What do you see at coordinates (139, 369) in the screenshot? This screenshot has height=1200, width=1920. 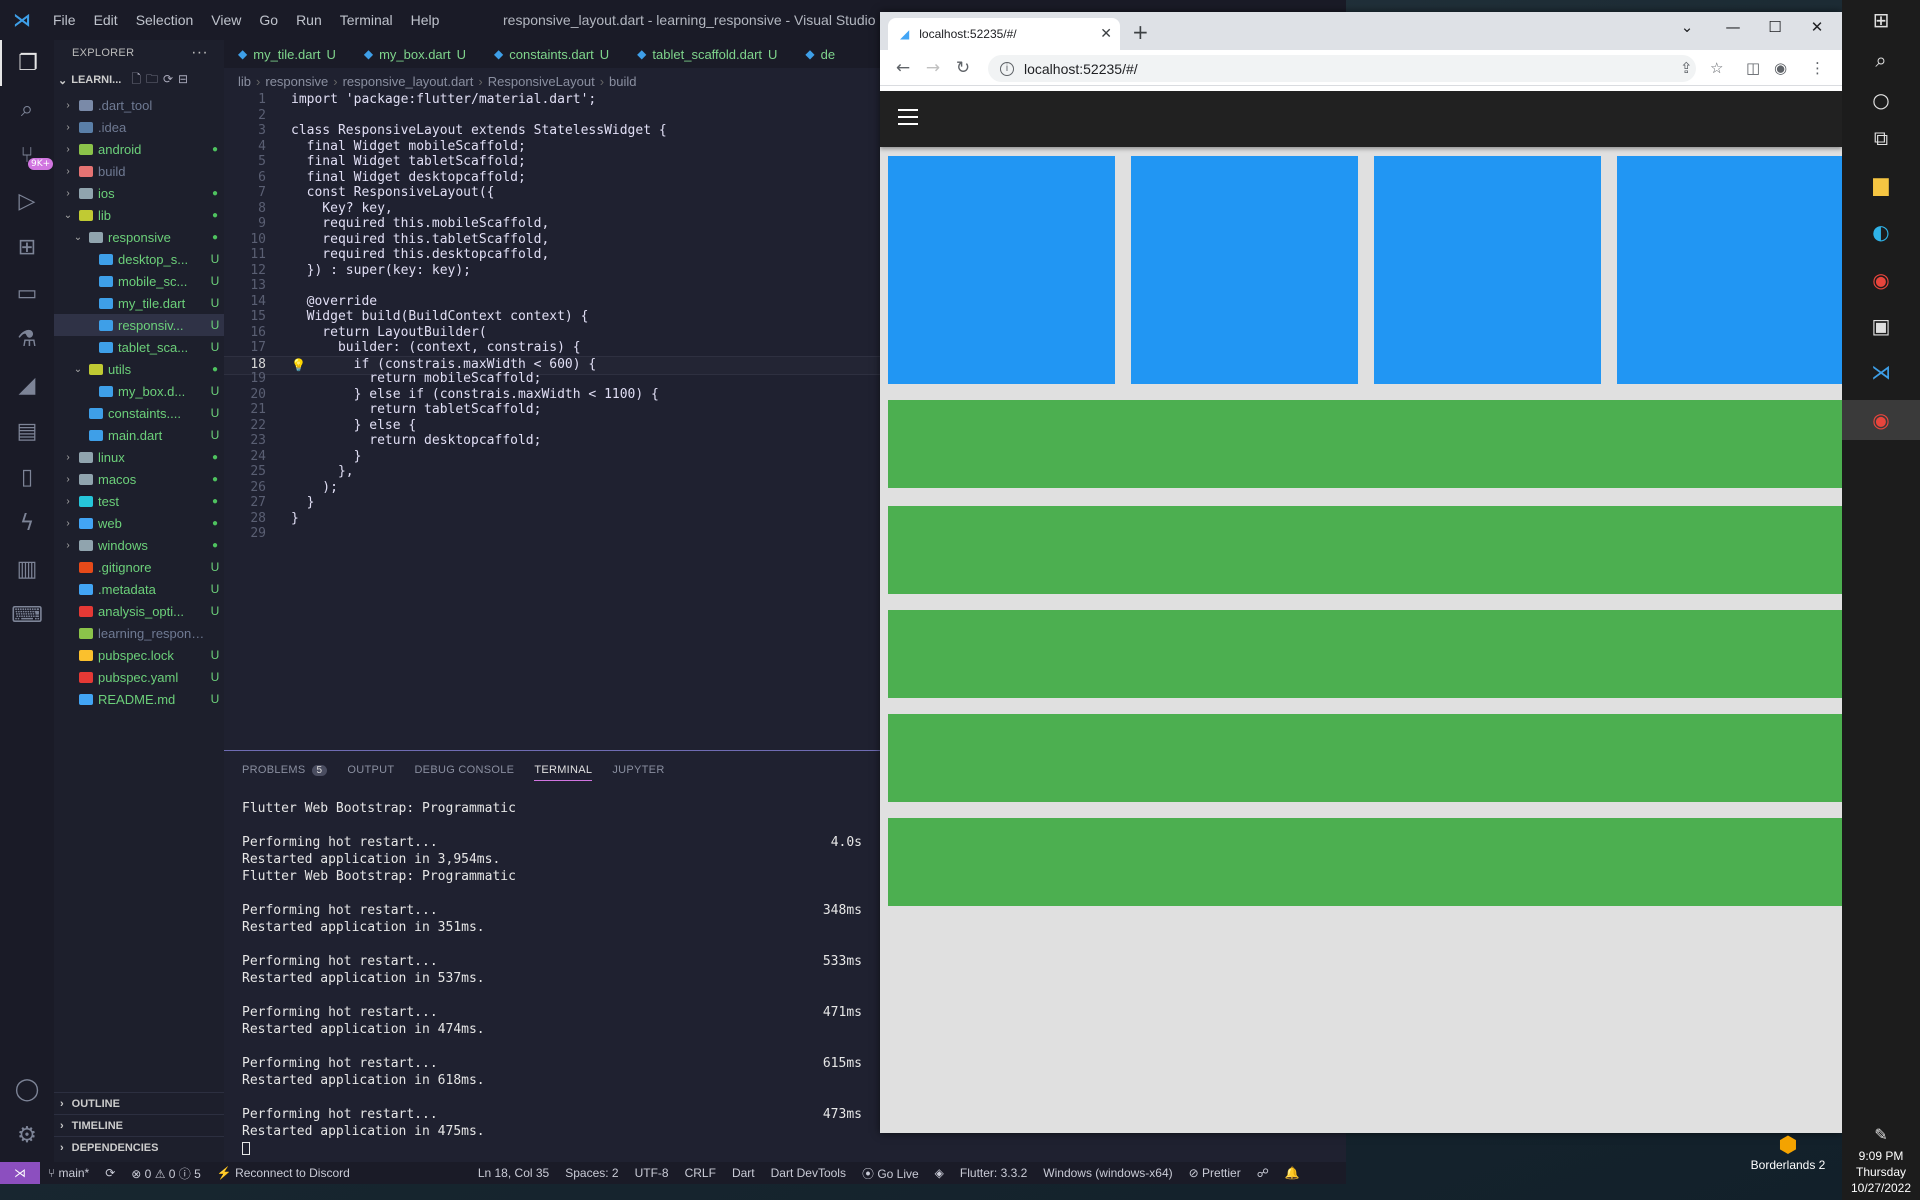 I see `tree-item: ⌄ utils ●` at bounding box center [139, 369].